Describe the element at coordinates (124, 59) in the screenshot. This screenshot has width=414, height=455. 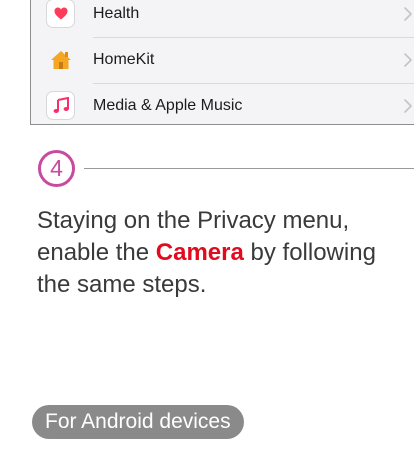
I see `settings-row-label: HomeKit` at that location.